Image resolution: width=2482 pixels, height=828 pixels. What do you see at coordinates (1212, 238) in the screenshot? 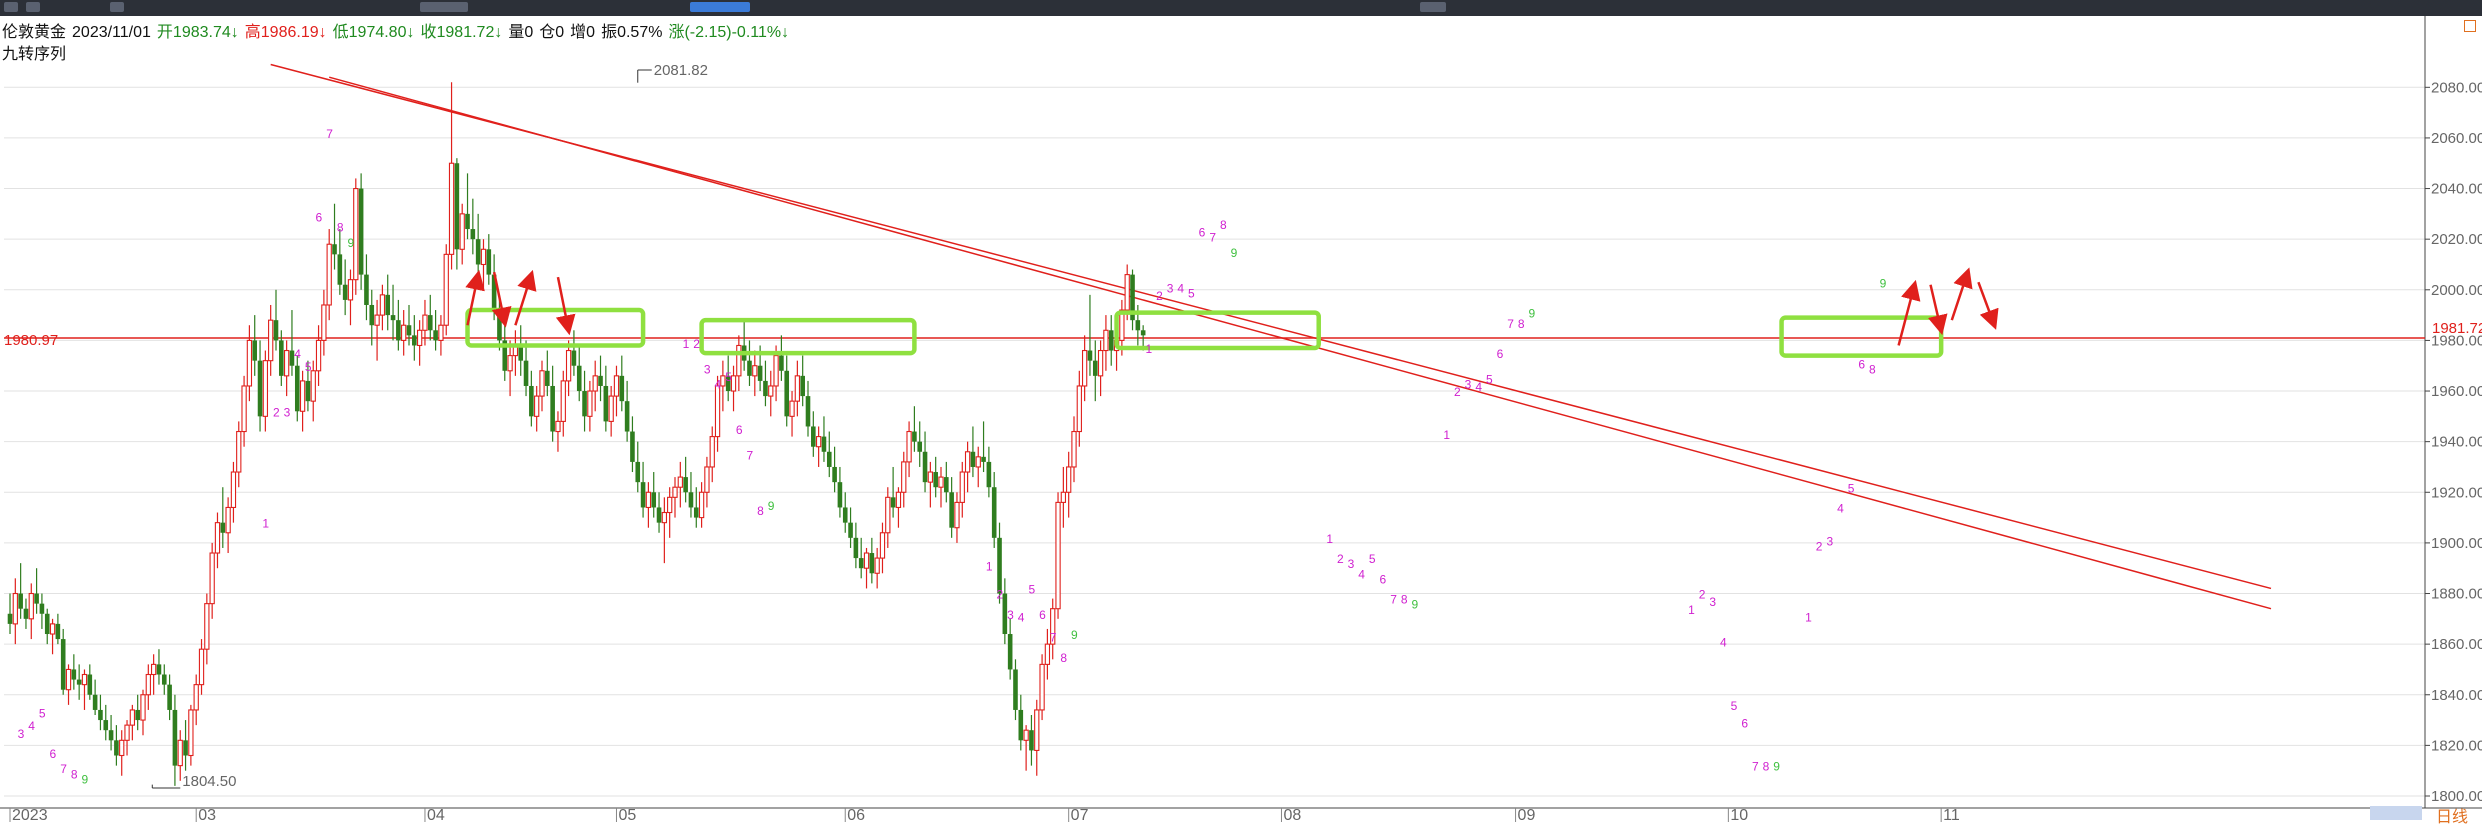
I see `sequence-count: 7` at bounding box center [1212, 238].